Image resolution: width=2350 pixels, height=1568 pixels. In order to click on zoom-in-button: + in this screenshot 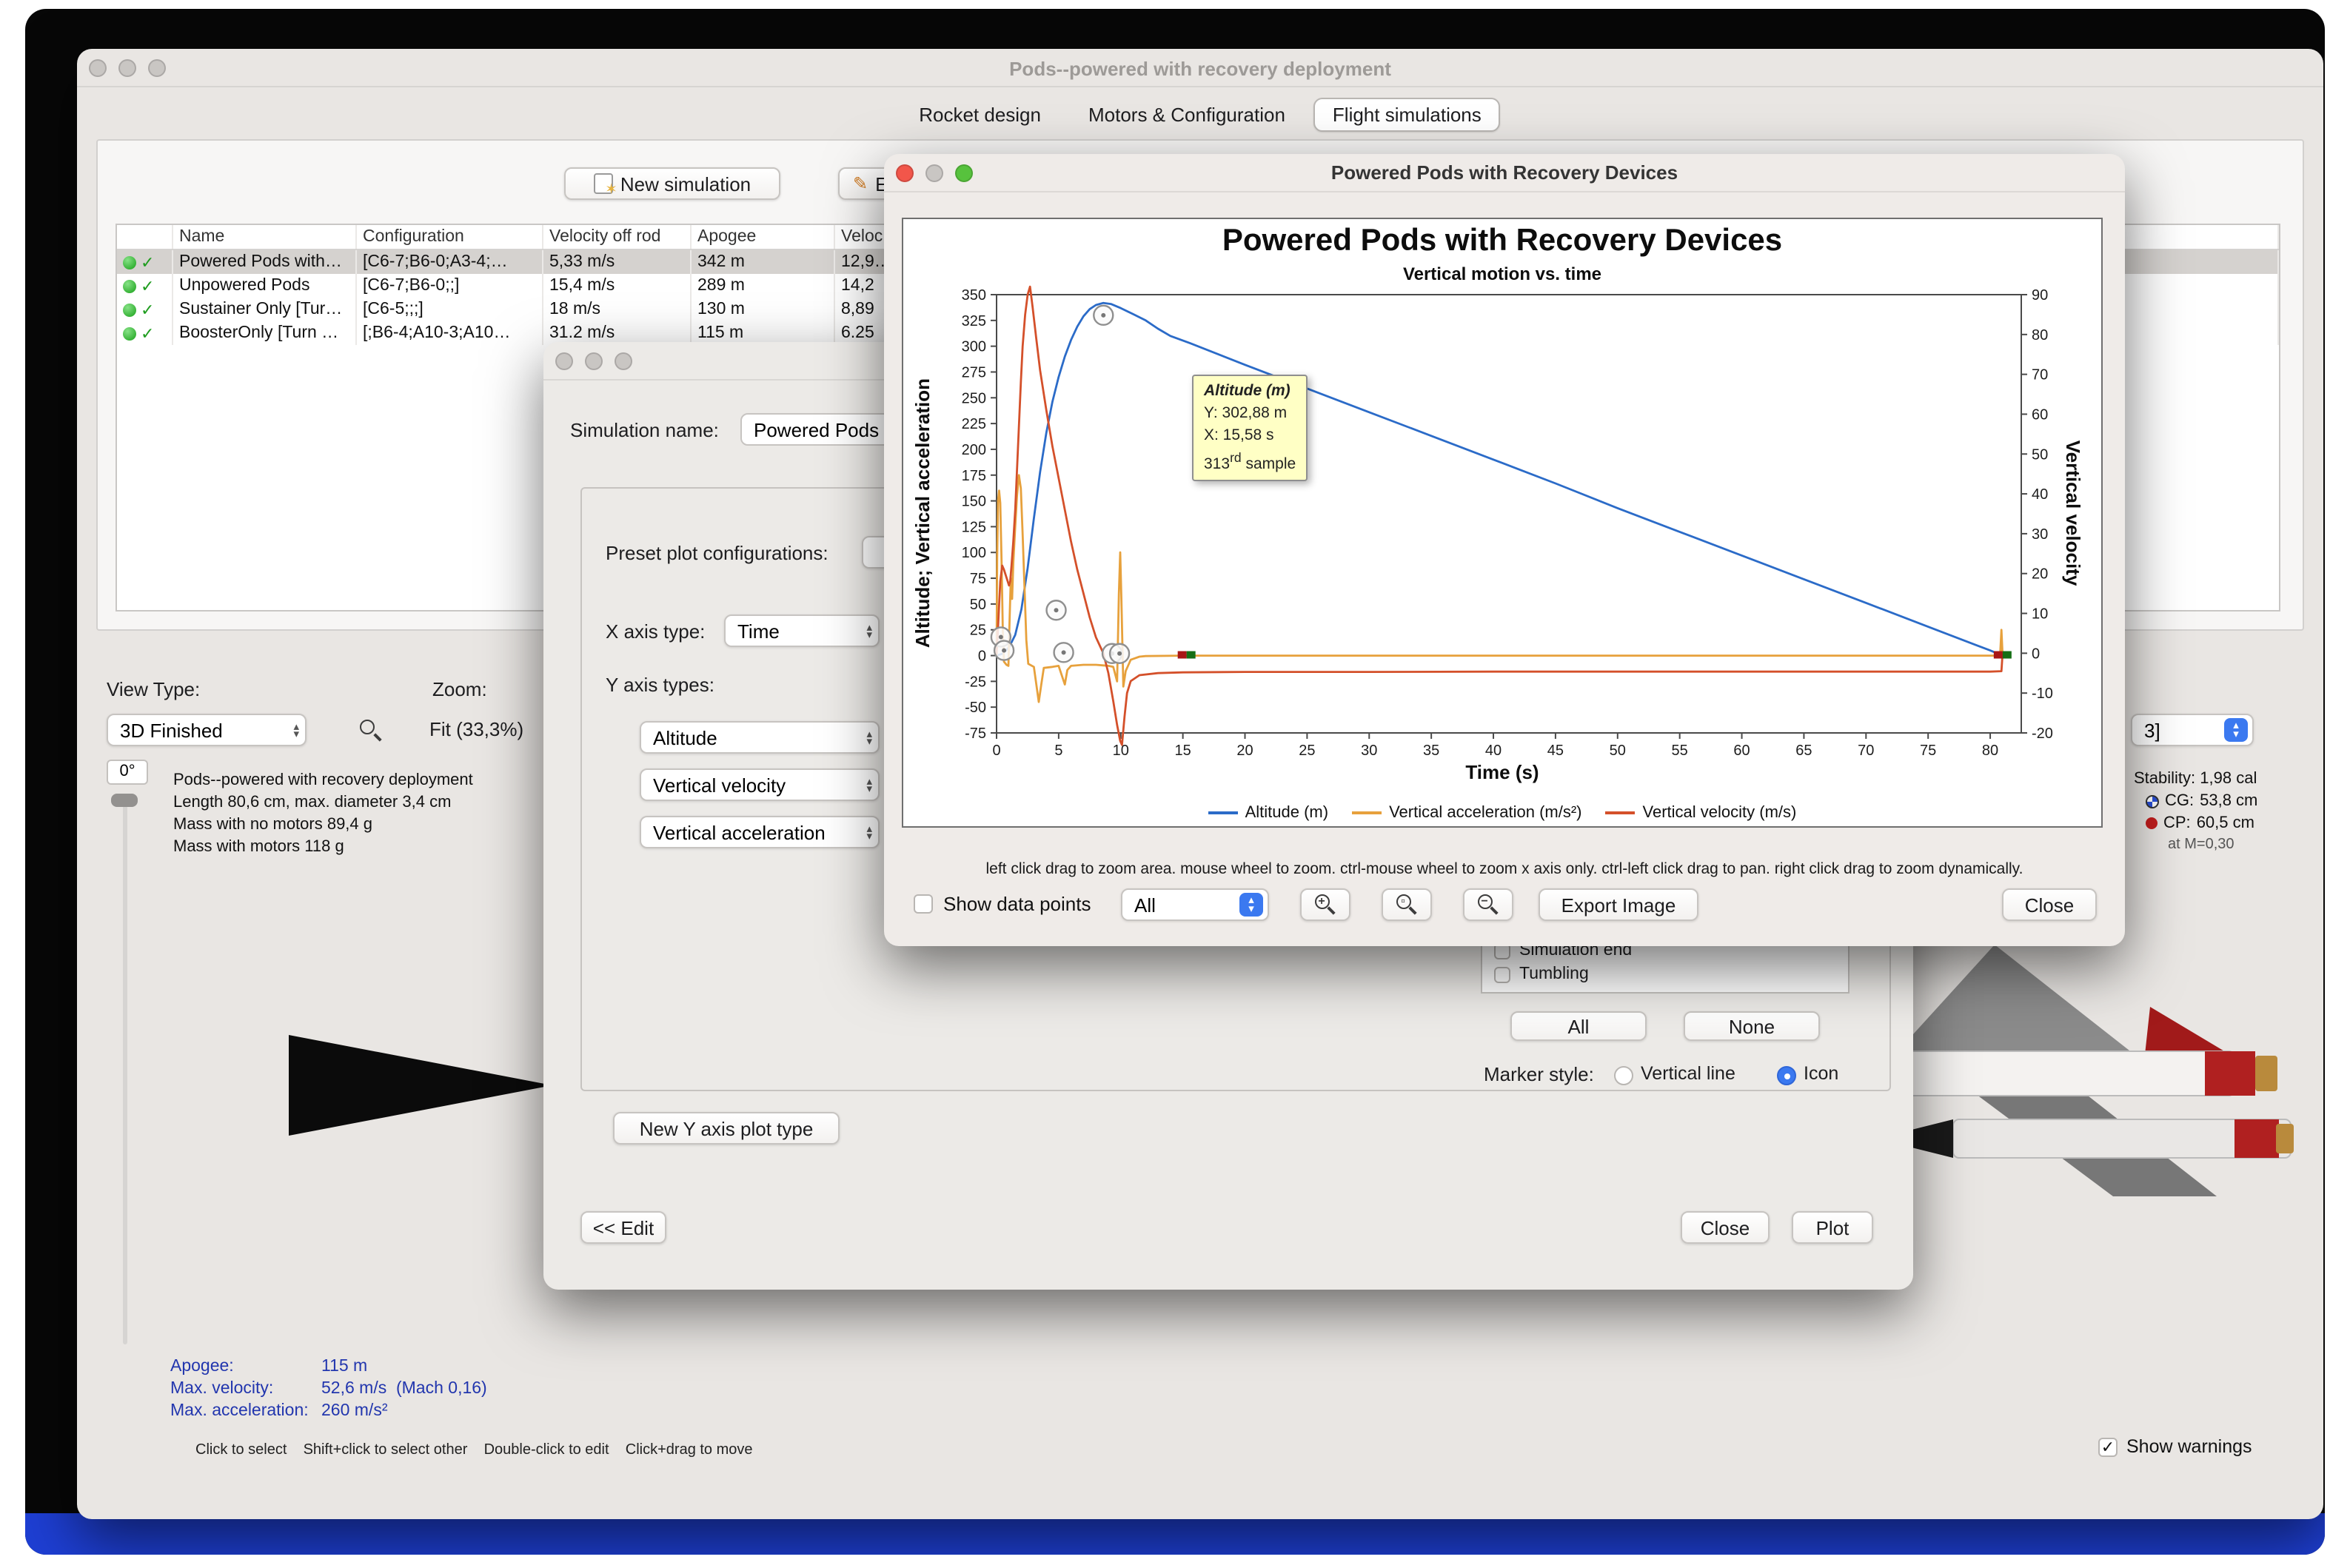, I will do `click(1325, 905)`.